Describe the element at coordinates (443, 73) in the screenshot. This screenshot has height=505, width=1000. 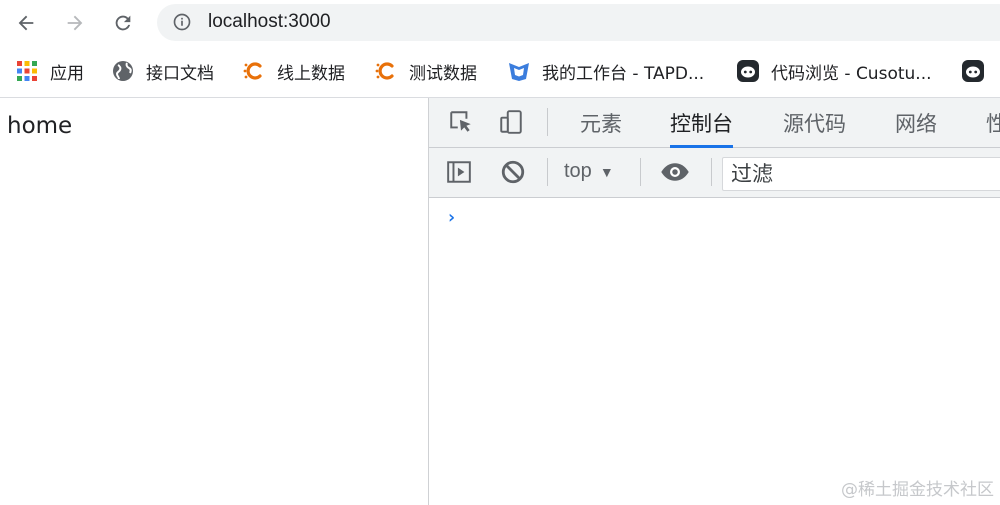
I see `bookmark-label: 测试数据` at that location.